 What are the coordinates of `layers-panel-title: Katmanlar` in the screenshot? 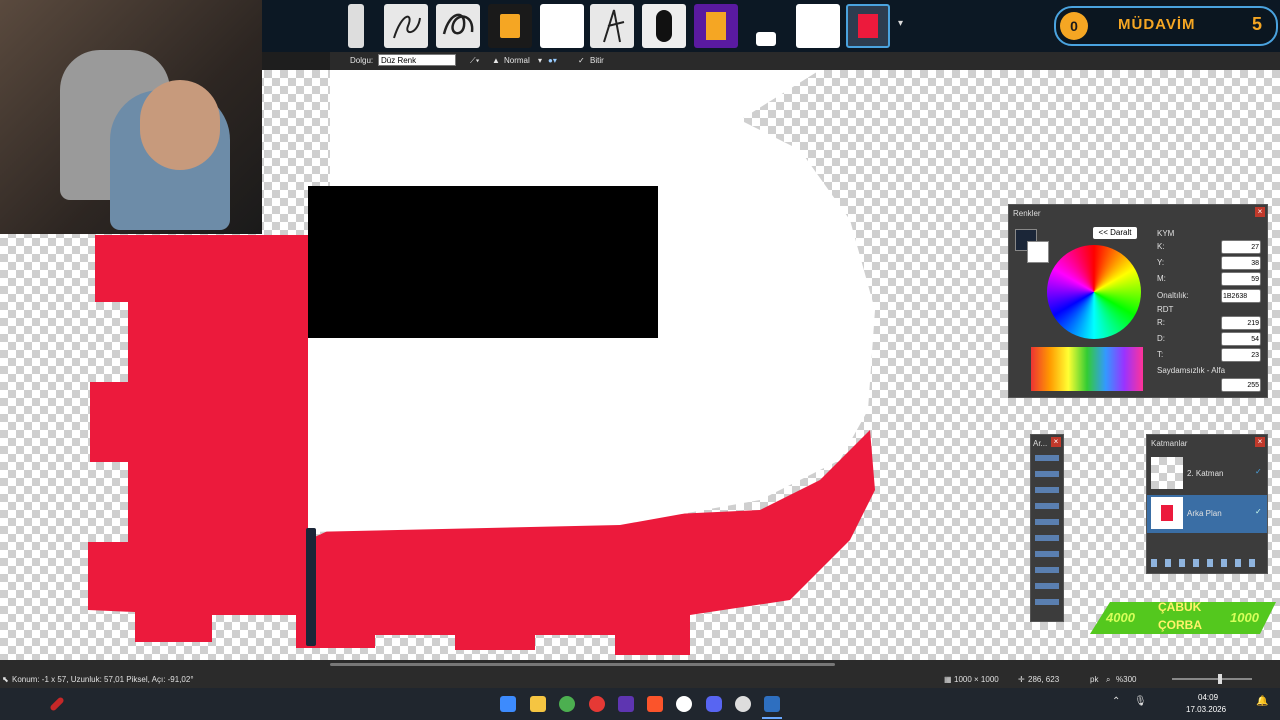 It's located at (1169, 443).